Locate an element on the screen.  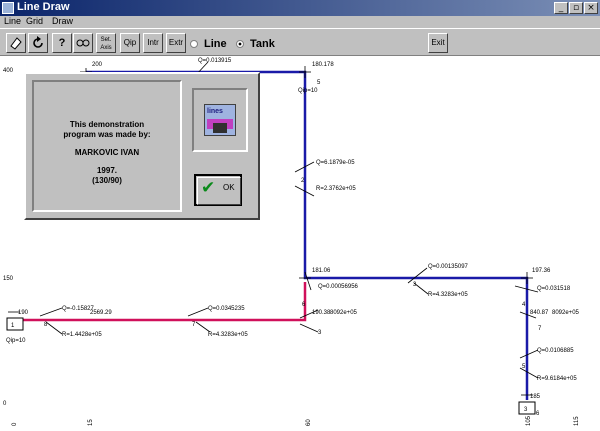
x-tick: 60 is located at coordinates (309, 422).